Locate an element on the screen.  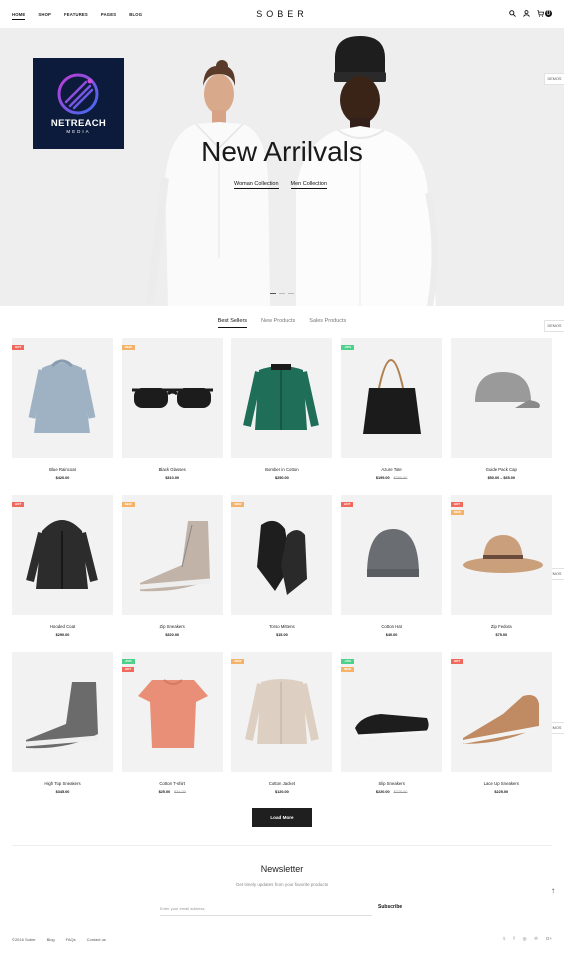
tab-sales-products: Sales Products is located at coordinates (327, 323).